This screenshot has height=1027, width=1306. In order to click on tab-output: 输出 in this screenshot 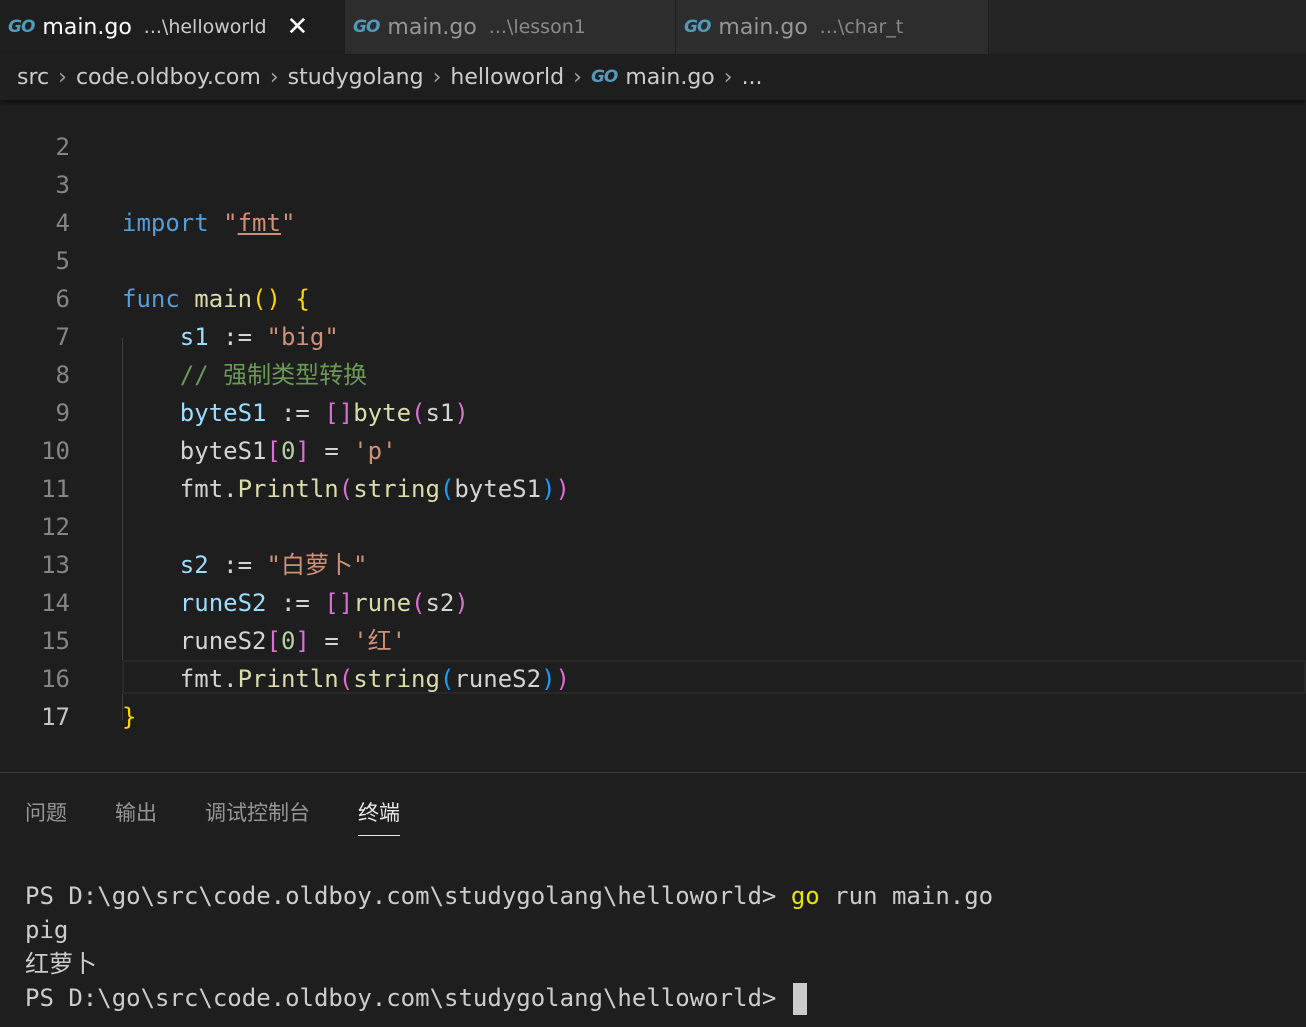, I will do `click(136, 816)`.